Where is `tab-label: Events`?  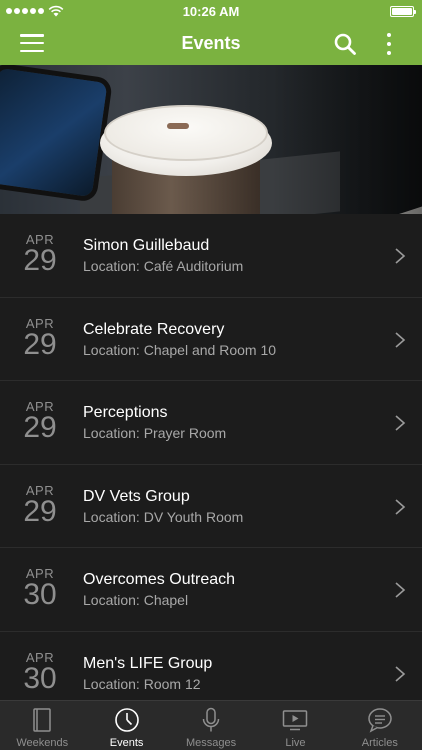 tab-label: Events is located at coordinates (126, 743).